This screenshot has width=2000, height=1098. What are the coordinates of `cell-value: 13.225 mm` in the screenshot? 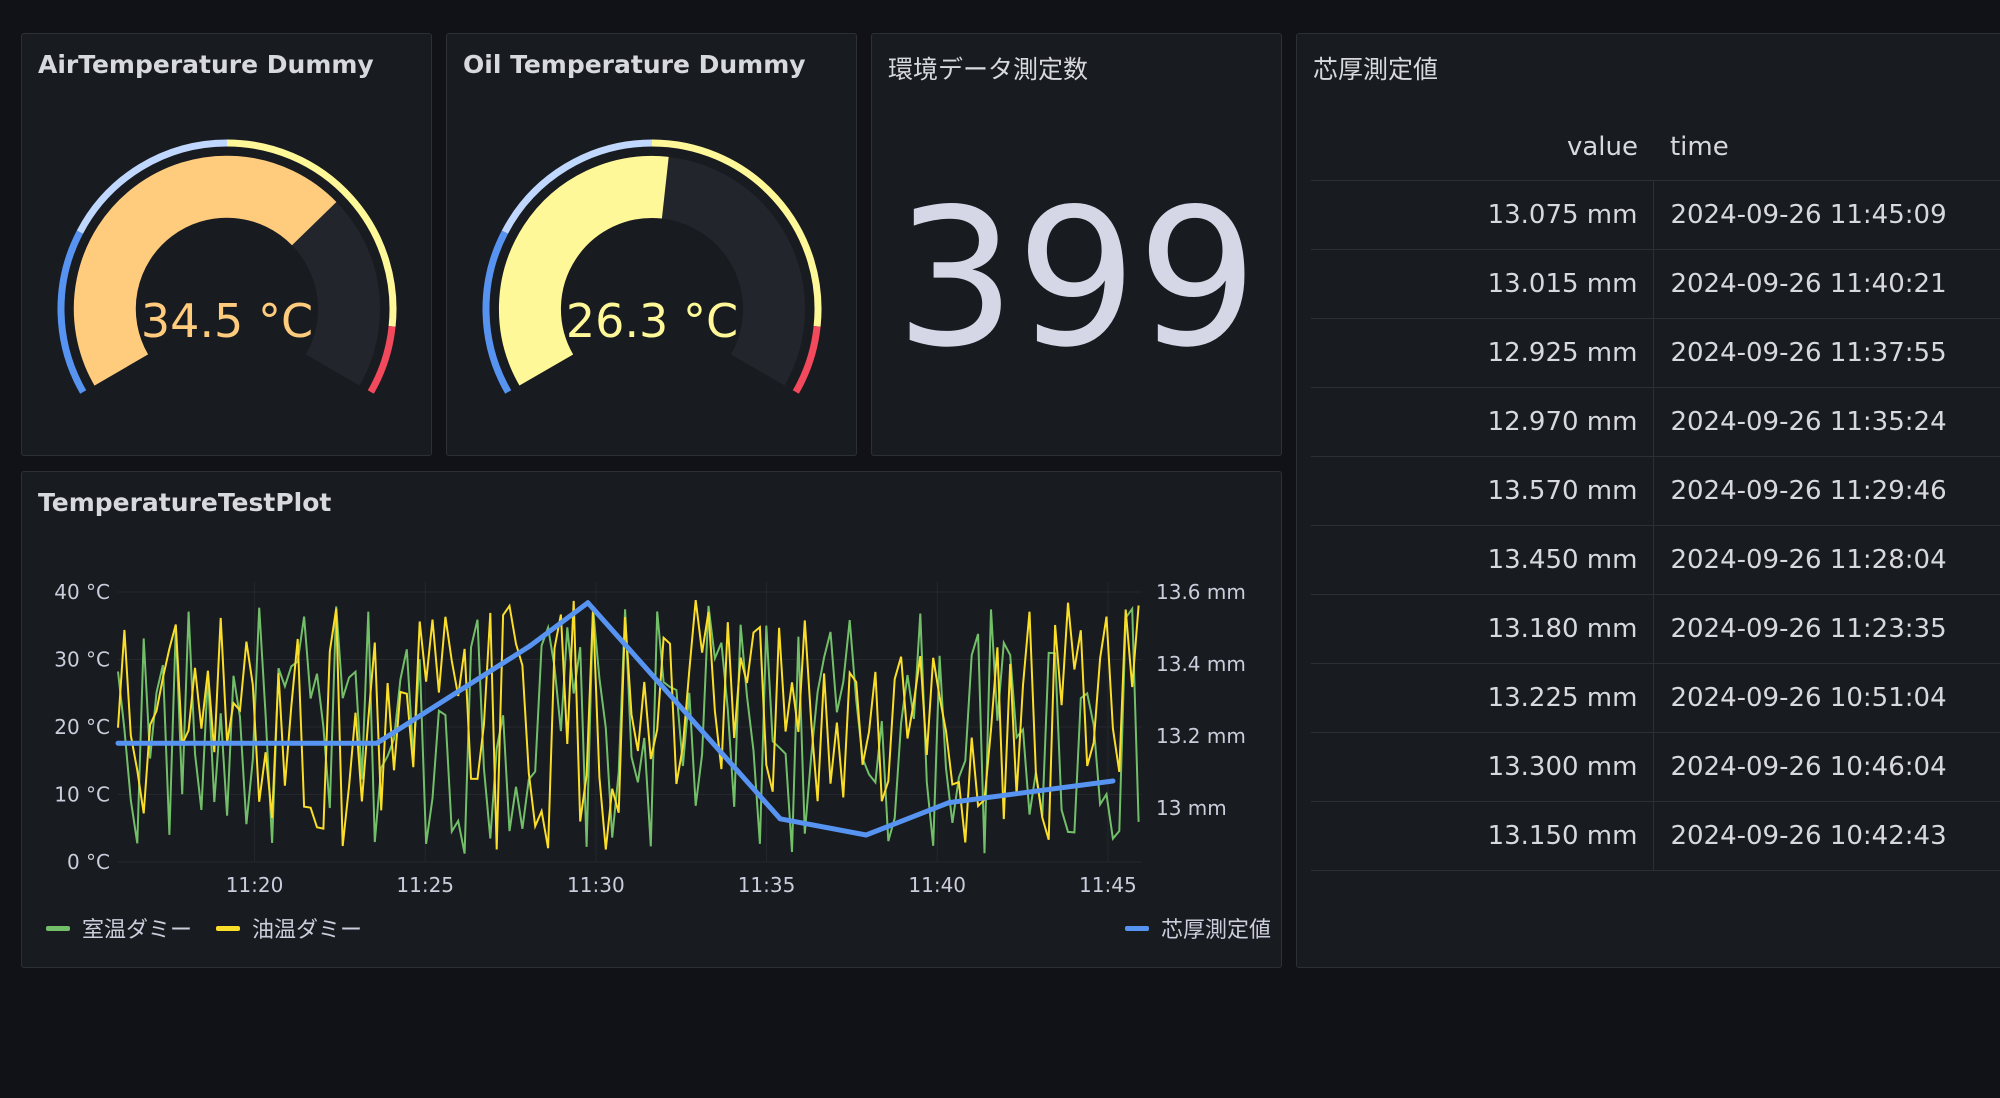 It's located at (1483, 698).